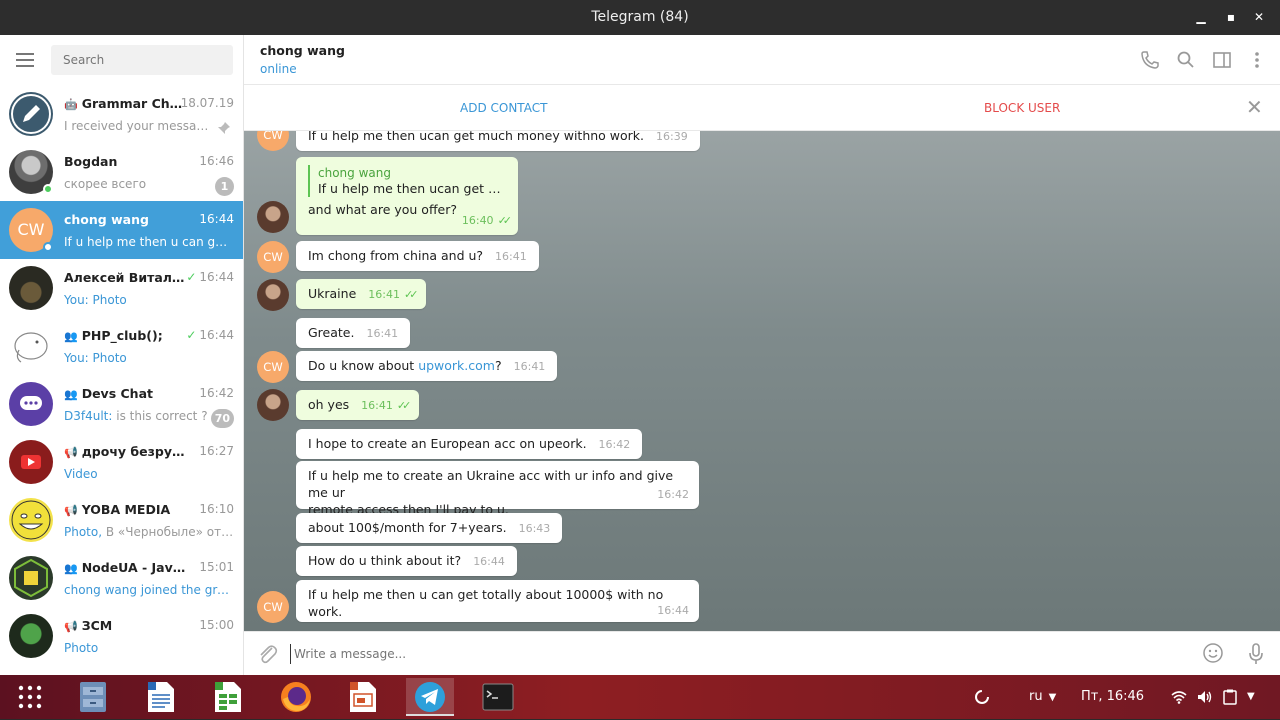 Image resolution: width=1280 pixels, height=720 pixels. Describe the element at coordinates (1205, 697) in the screenshot. I see `volume-icon` at that location.